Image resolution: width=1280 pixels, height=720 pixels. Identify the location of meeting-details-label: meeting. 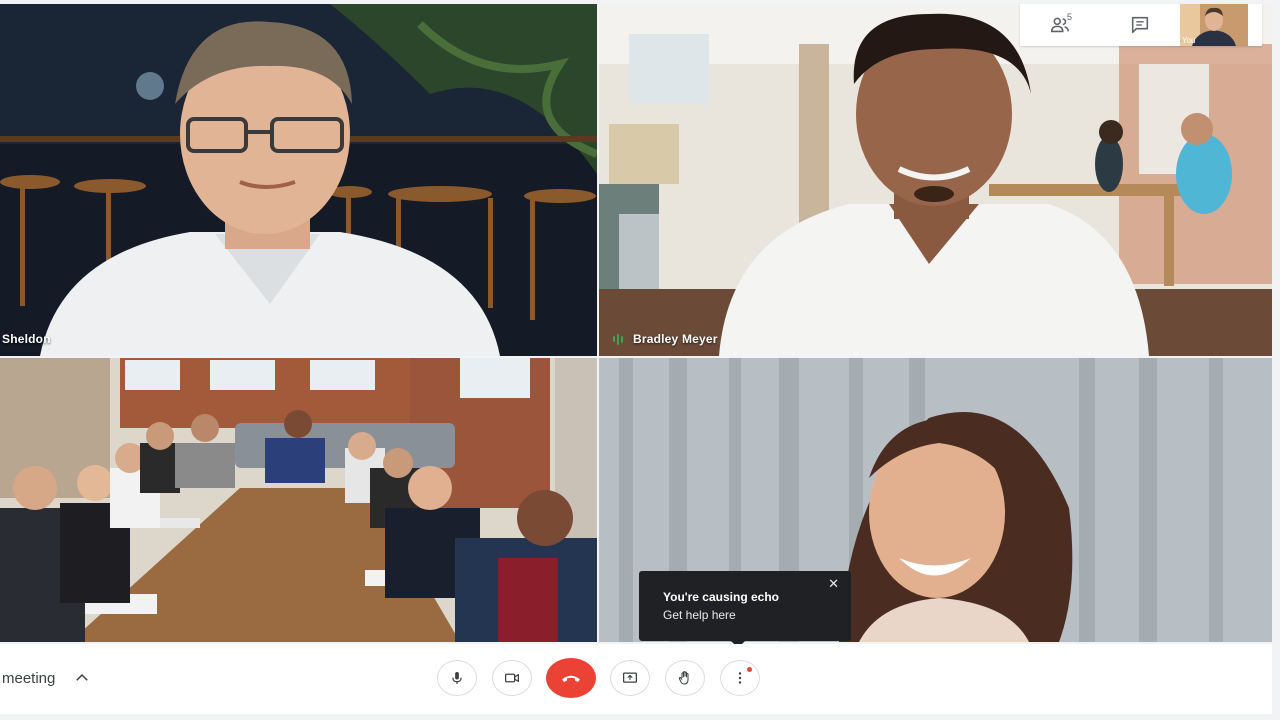
(29, 678).